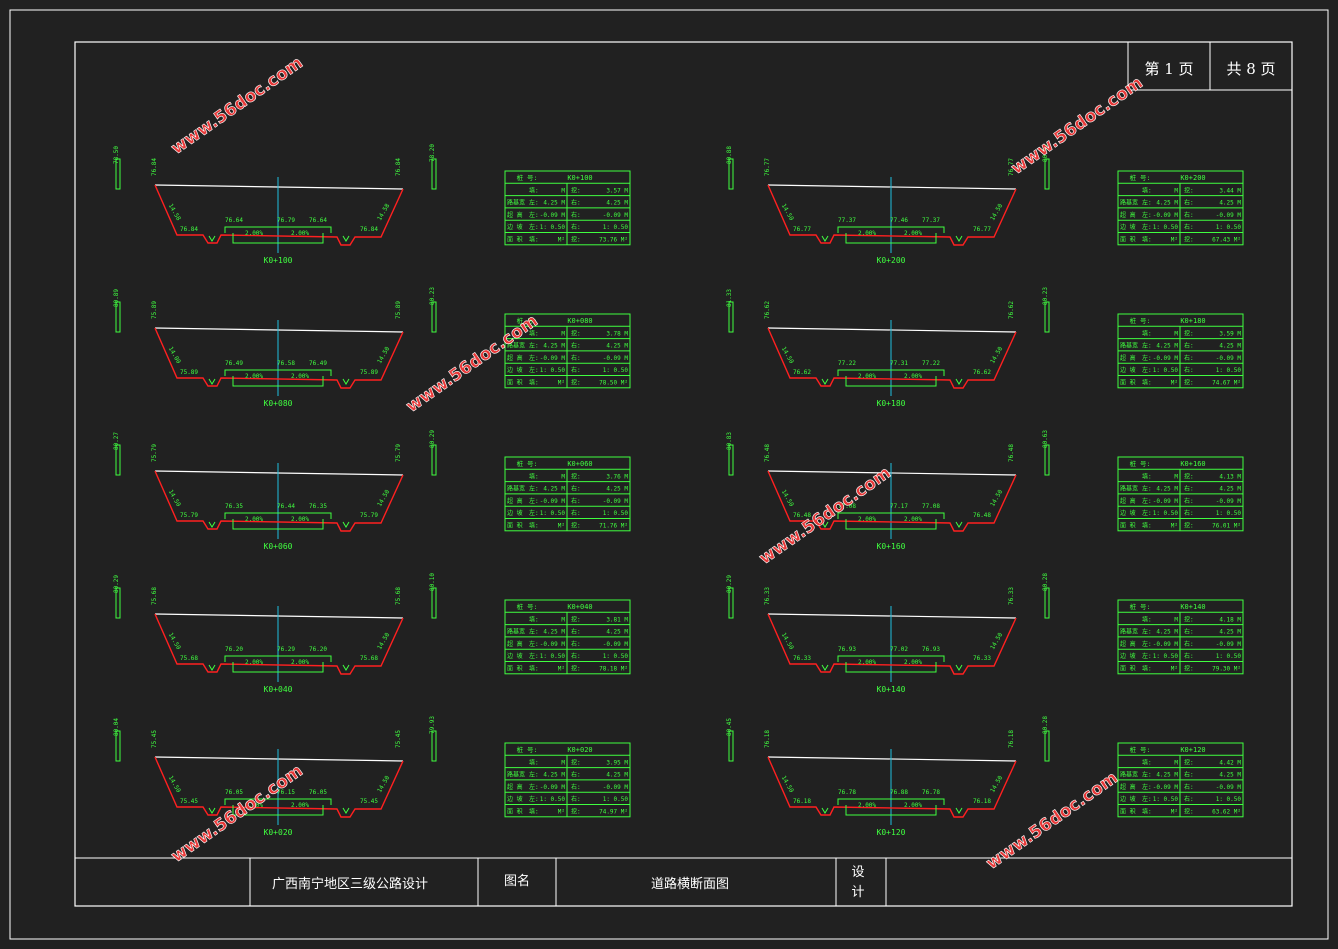 The height and width of the screenshot is (949, 1338). I want to click on table-title-value: K0+100, so click(579, 178).